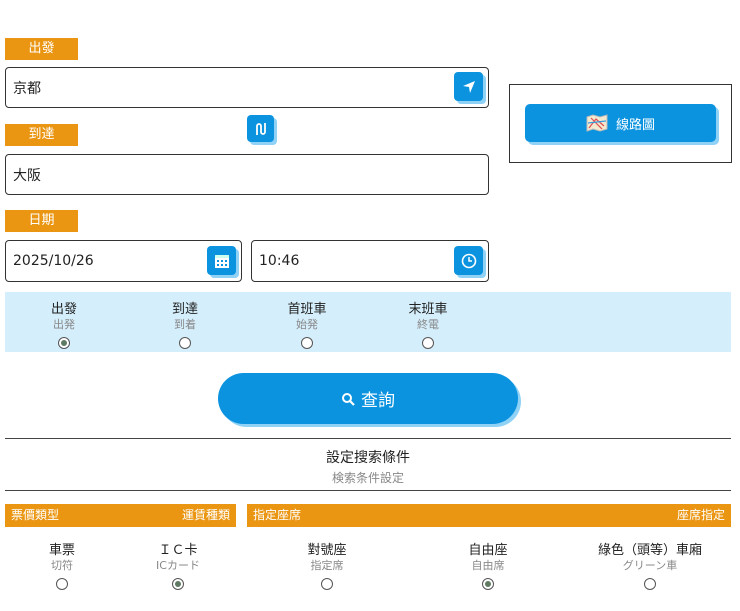 The width and height of the screenshot is (740, 611). I want to click on time-value: 10:46, so click(279, 261).